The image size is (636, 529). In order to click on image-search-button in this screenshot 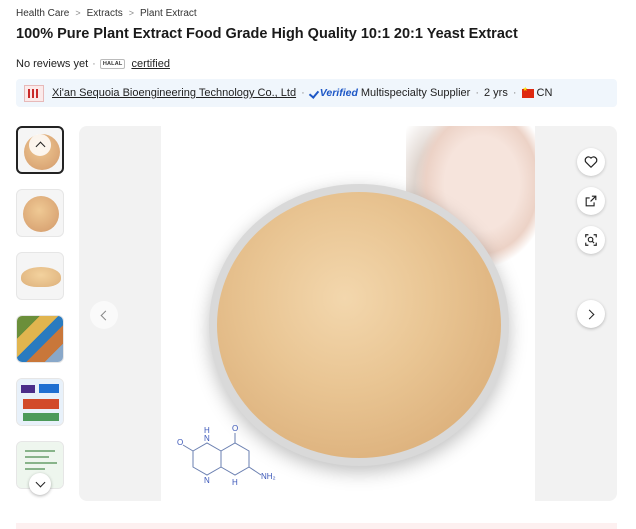, I will do `click(591, 240)`.